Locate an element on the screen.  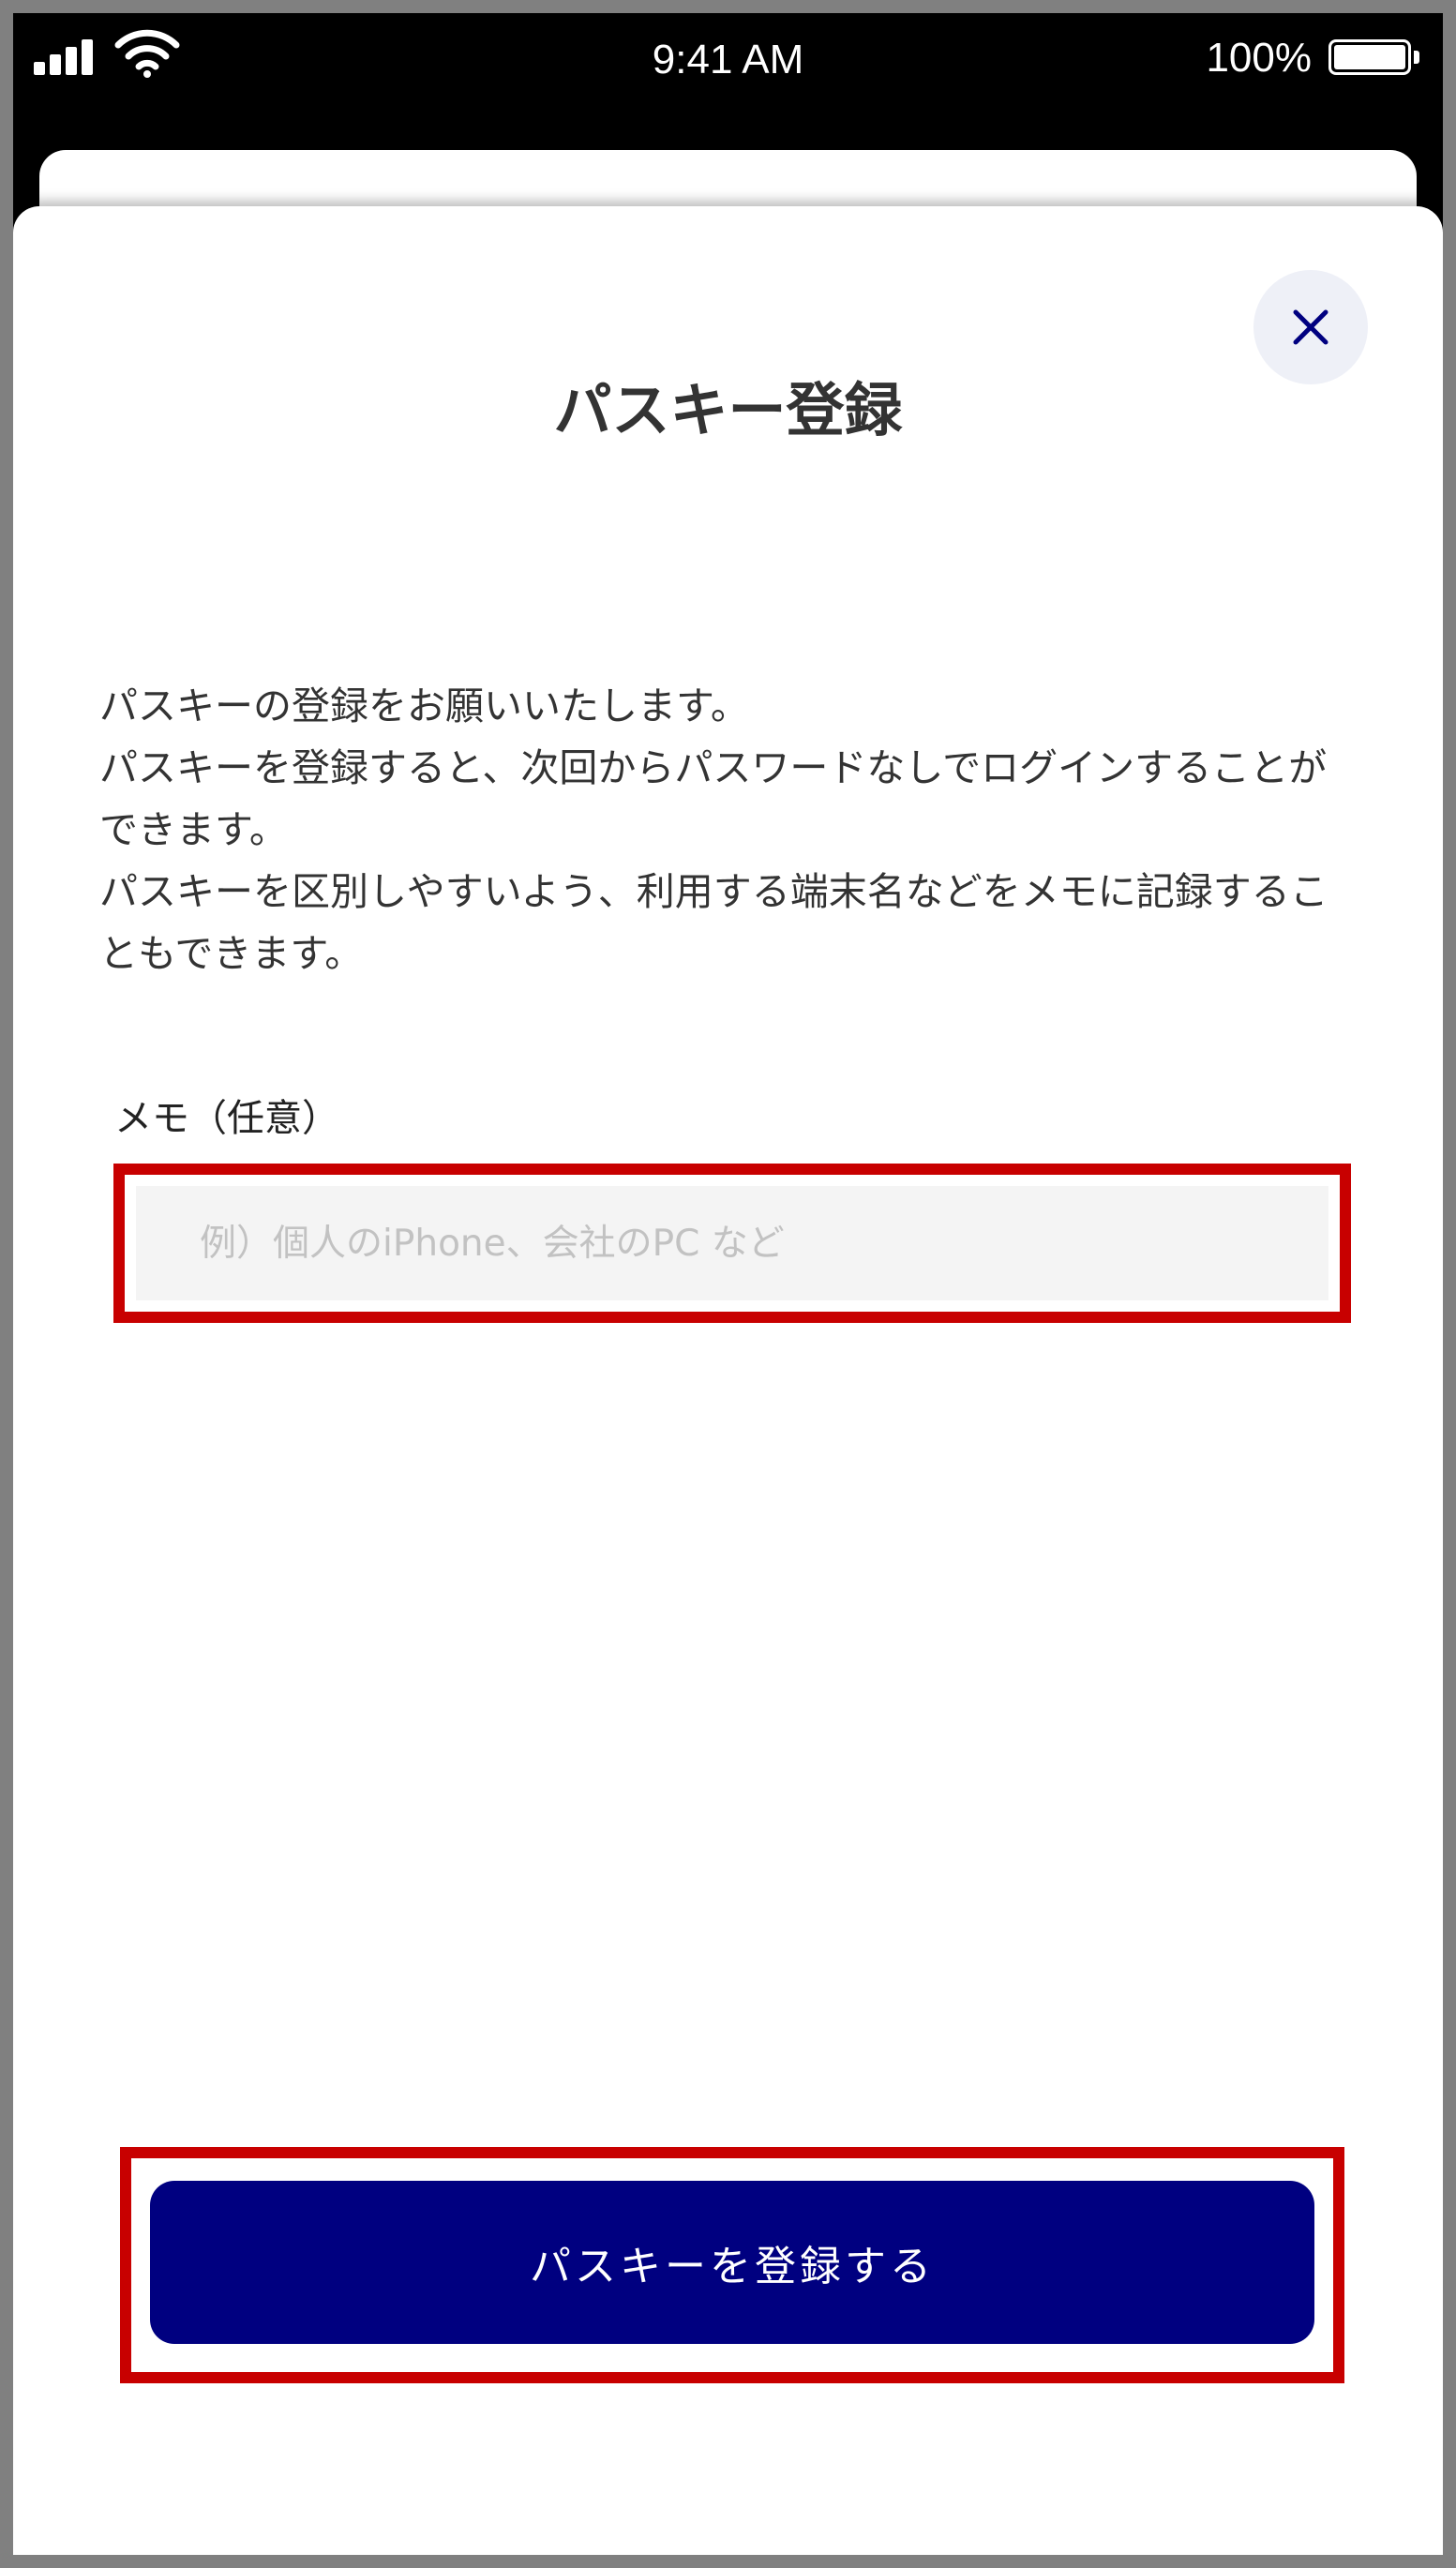
battery-icon is located at coordinates (1375, 59).